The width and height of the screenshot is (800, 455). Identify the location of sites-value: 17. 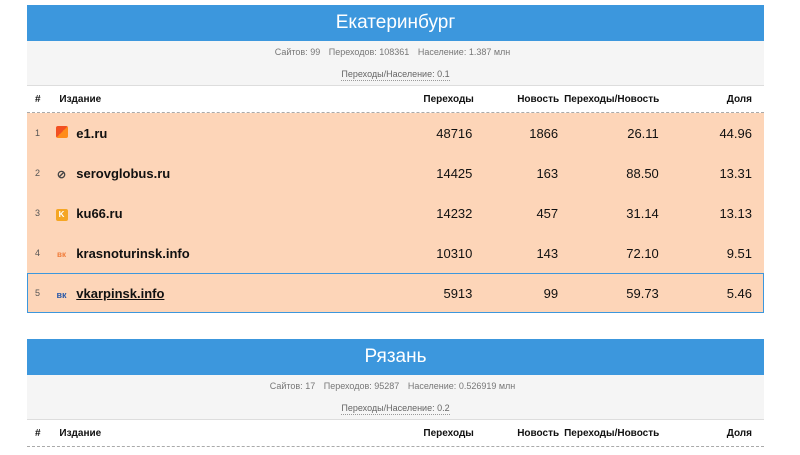
(310, 386).